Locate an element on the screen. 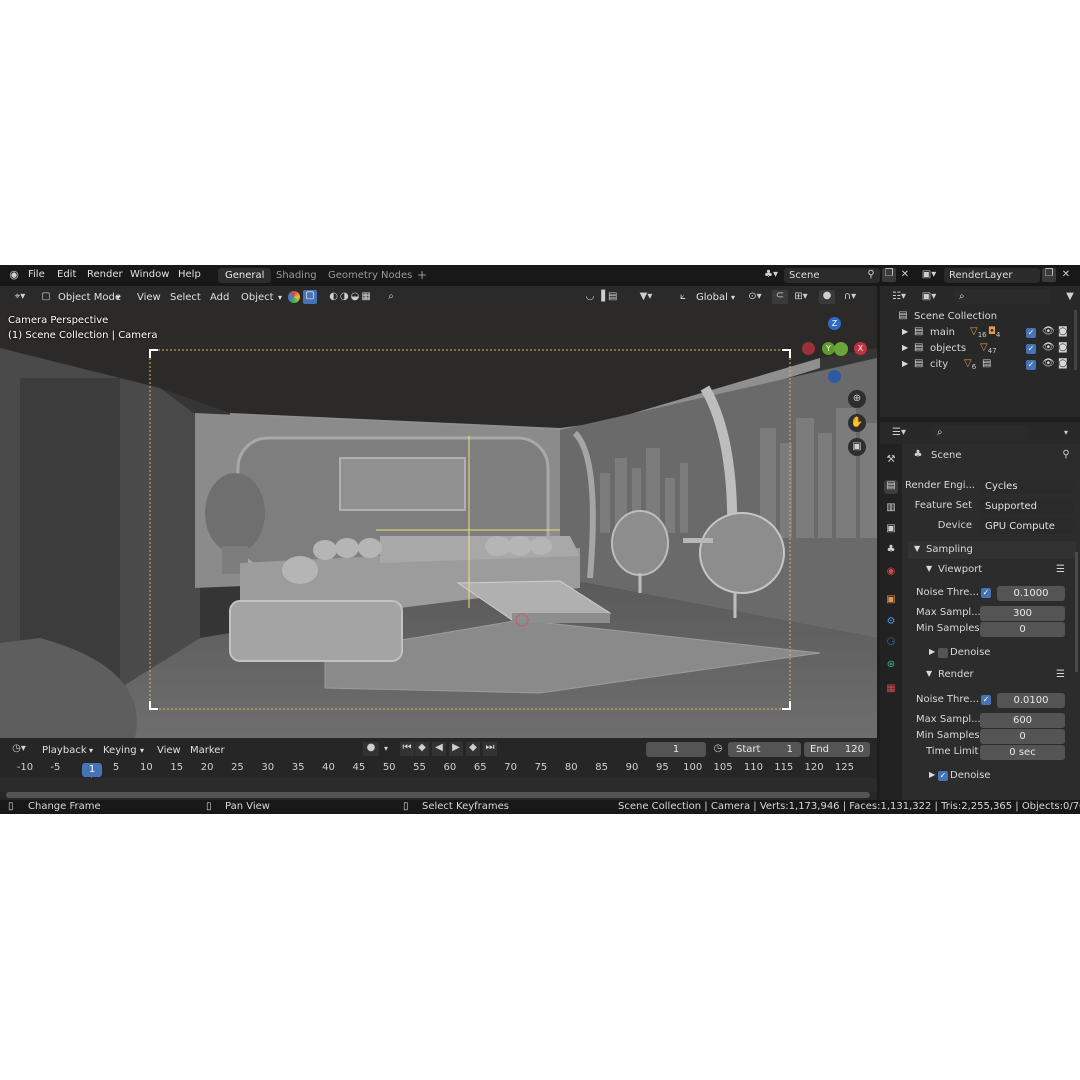 Image resolution: width=1080 pixels, height=1080 pixels. axis-neg-z-gizmo is located at coordinates (834, 376).